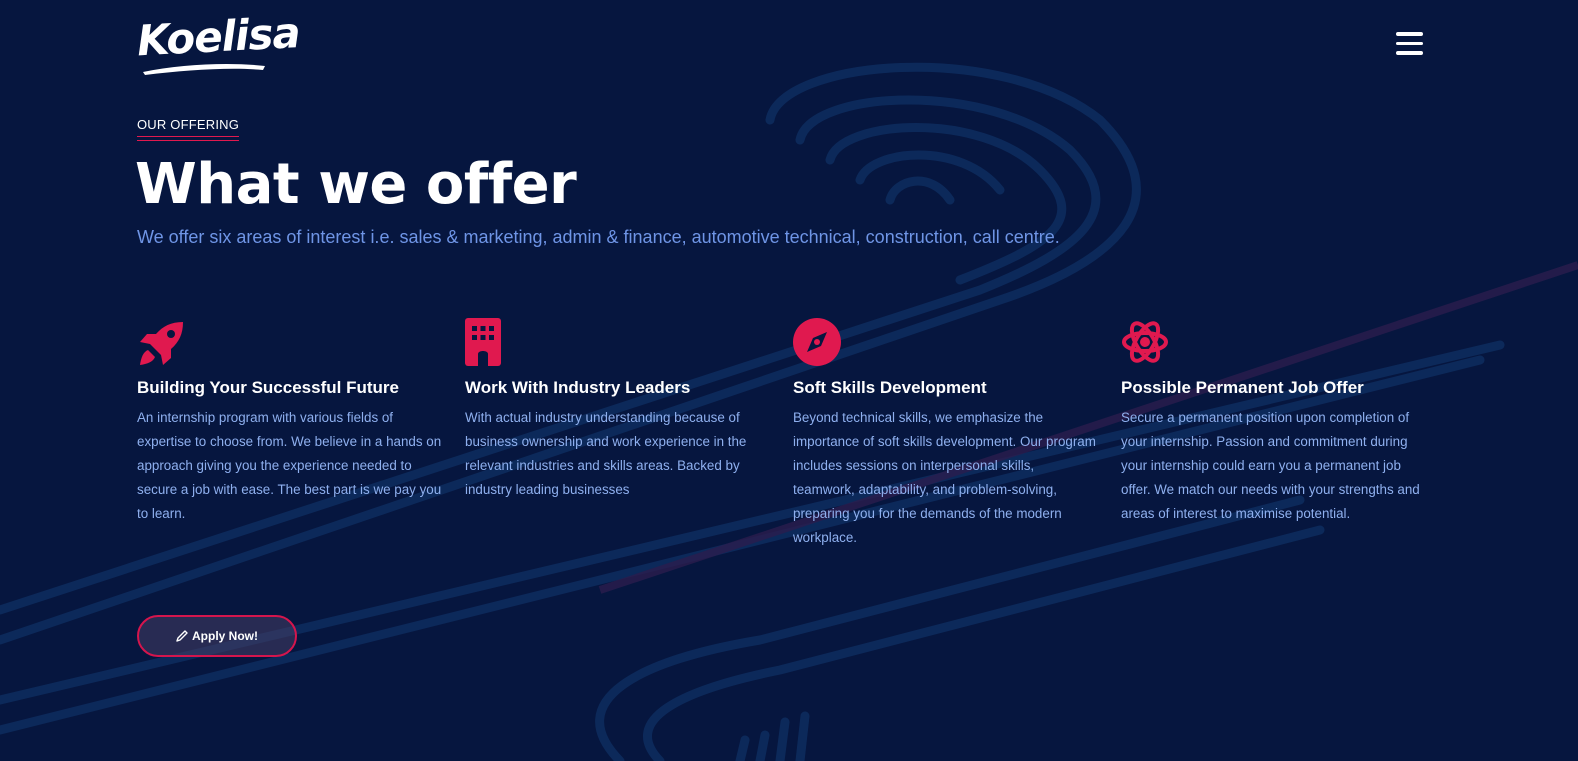 The image size is (1578, 761). I want to click on feature-title: Soft Skills Development, so click(890, 387).